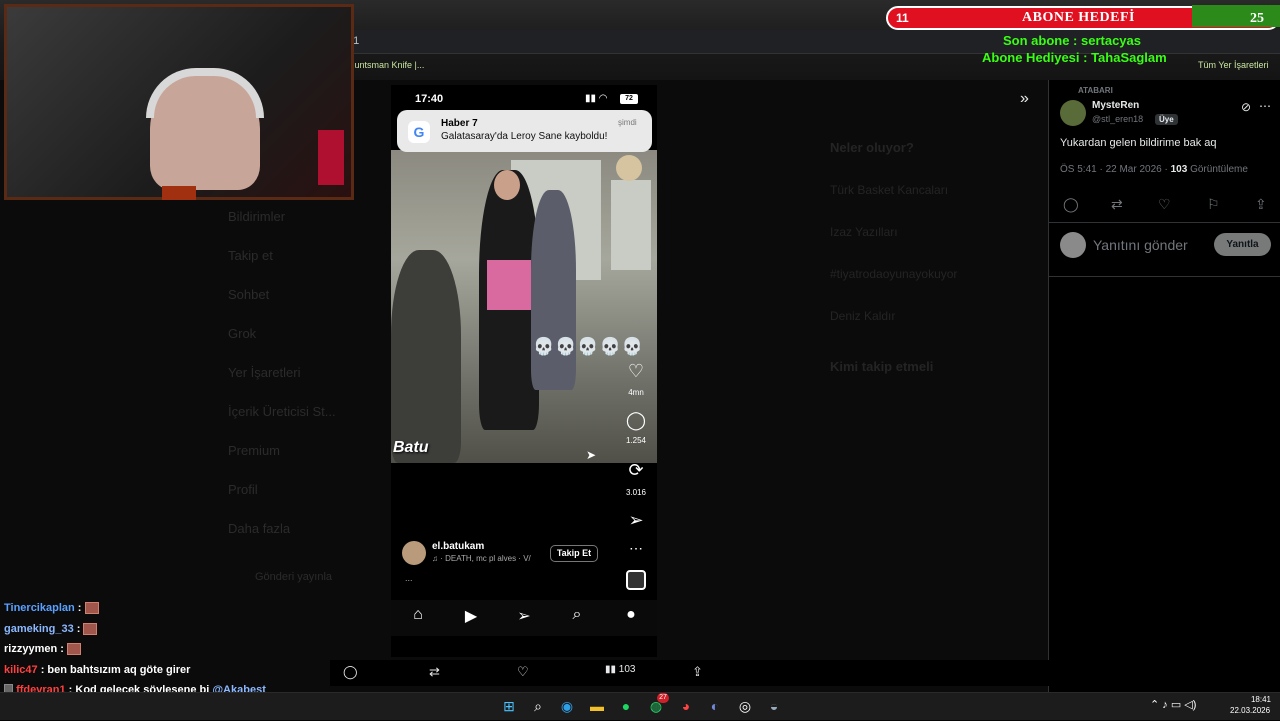  What do you see at coordinates (774, 706) in the screenshot?
I see `steam-icon: ◒` at bounding box center [774, 706].